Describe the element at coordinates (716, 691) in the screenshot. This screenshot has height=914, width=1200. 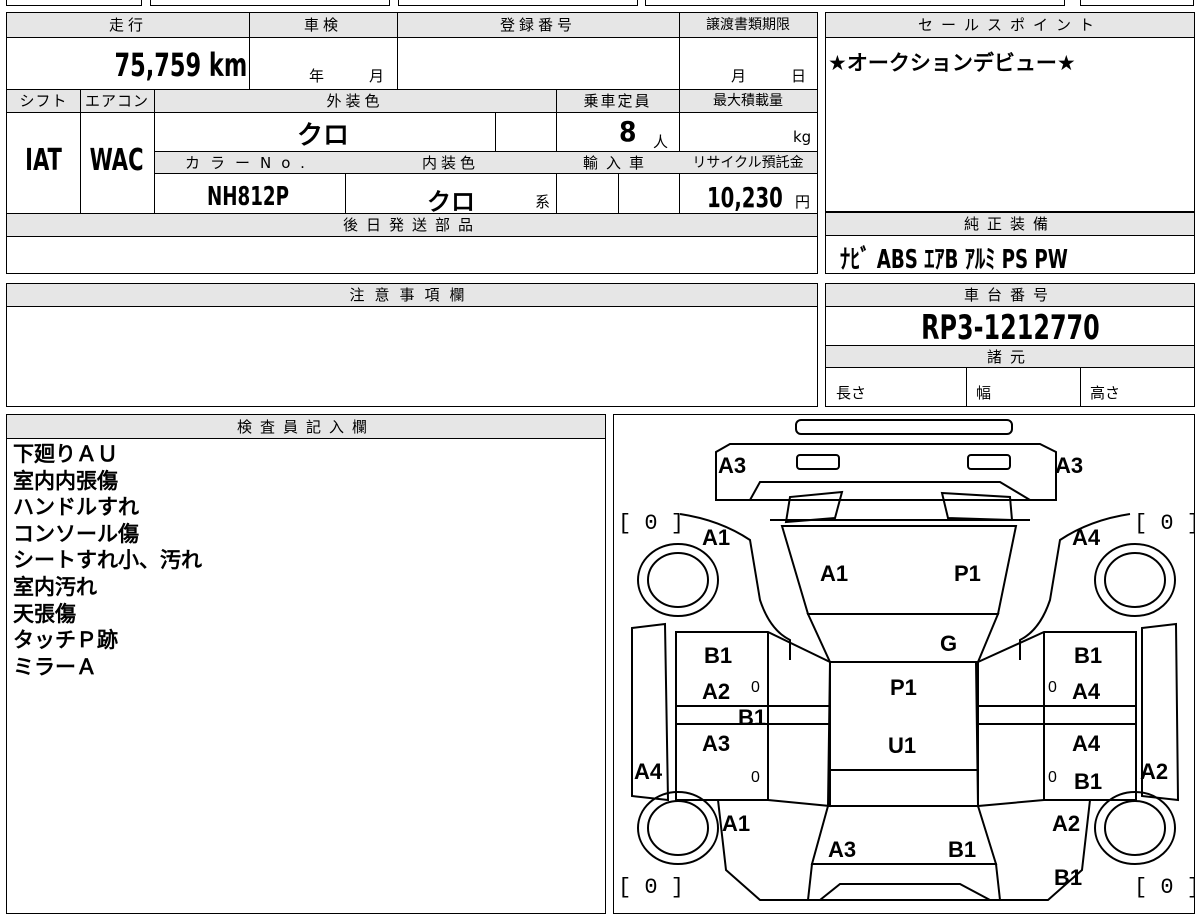
I see `label-fl-door-mid: A2` at that location.